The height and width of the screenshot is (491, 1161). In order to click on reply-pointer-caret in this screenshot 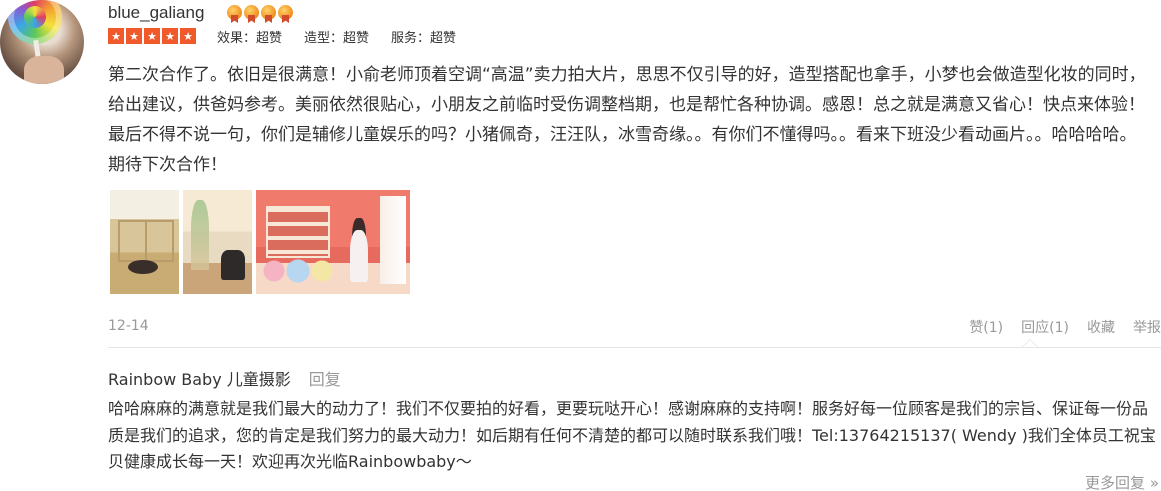, I will do `click(1030, 343)`.